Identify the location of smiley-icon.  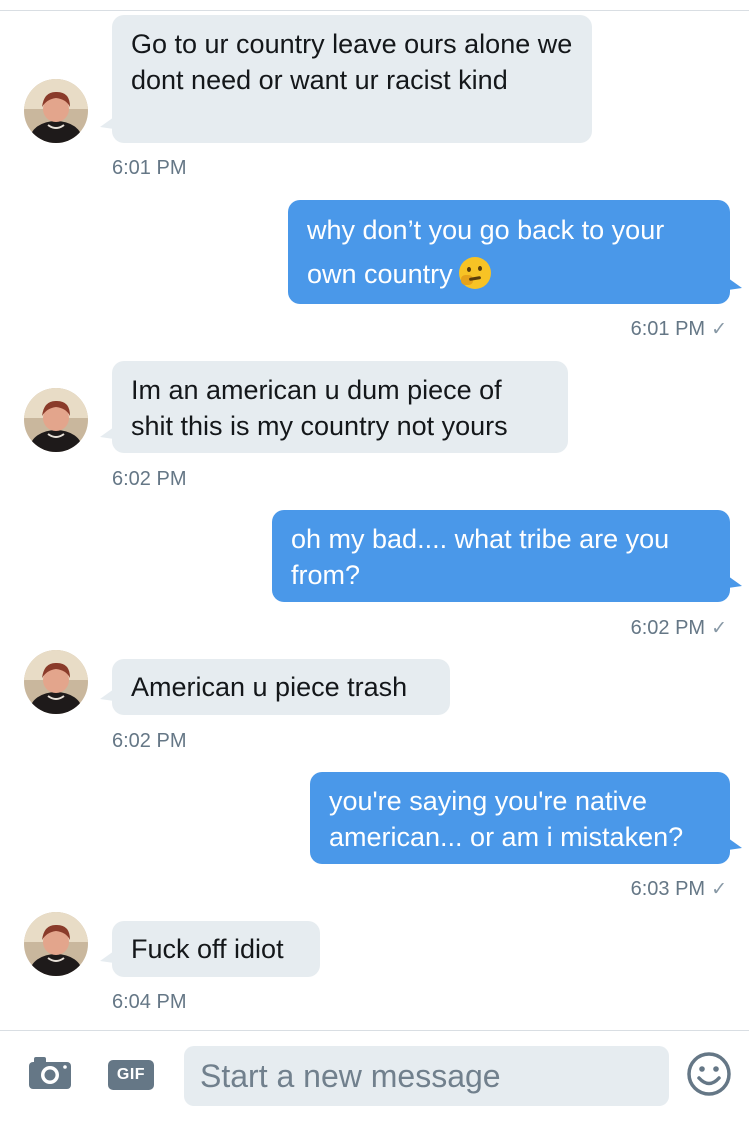
(709, 1074).